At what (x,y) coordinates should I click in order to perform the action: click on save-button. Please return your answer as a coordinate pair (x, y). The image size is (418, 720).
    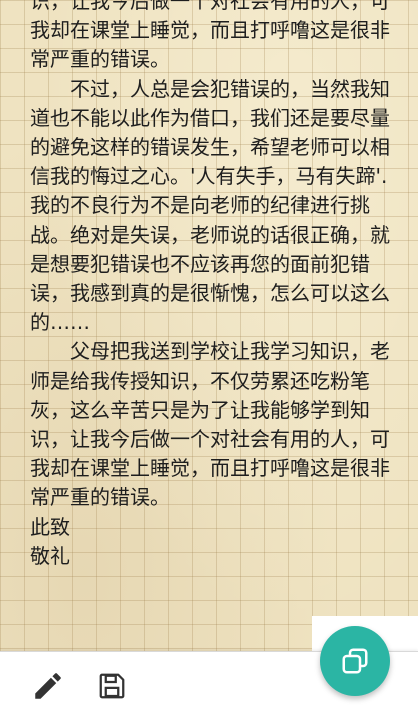
    Looking at the image, I should click on (112, 686).